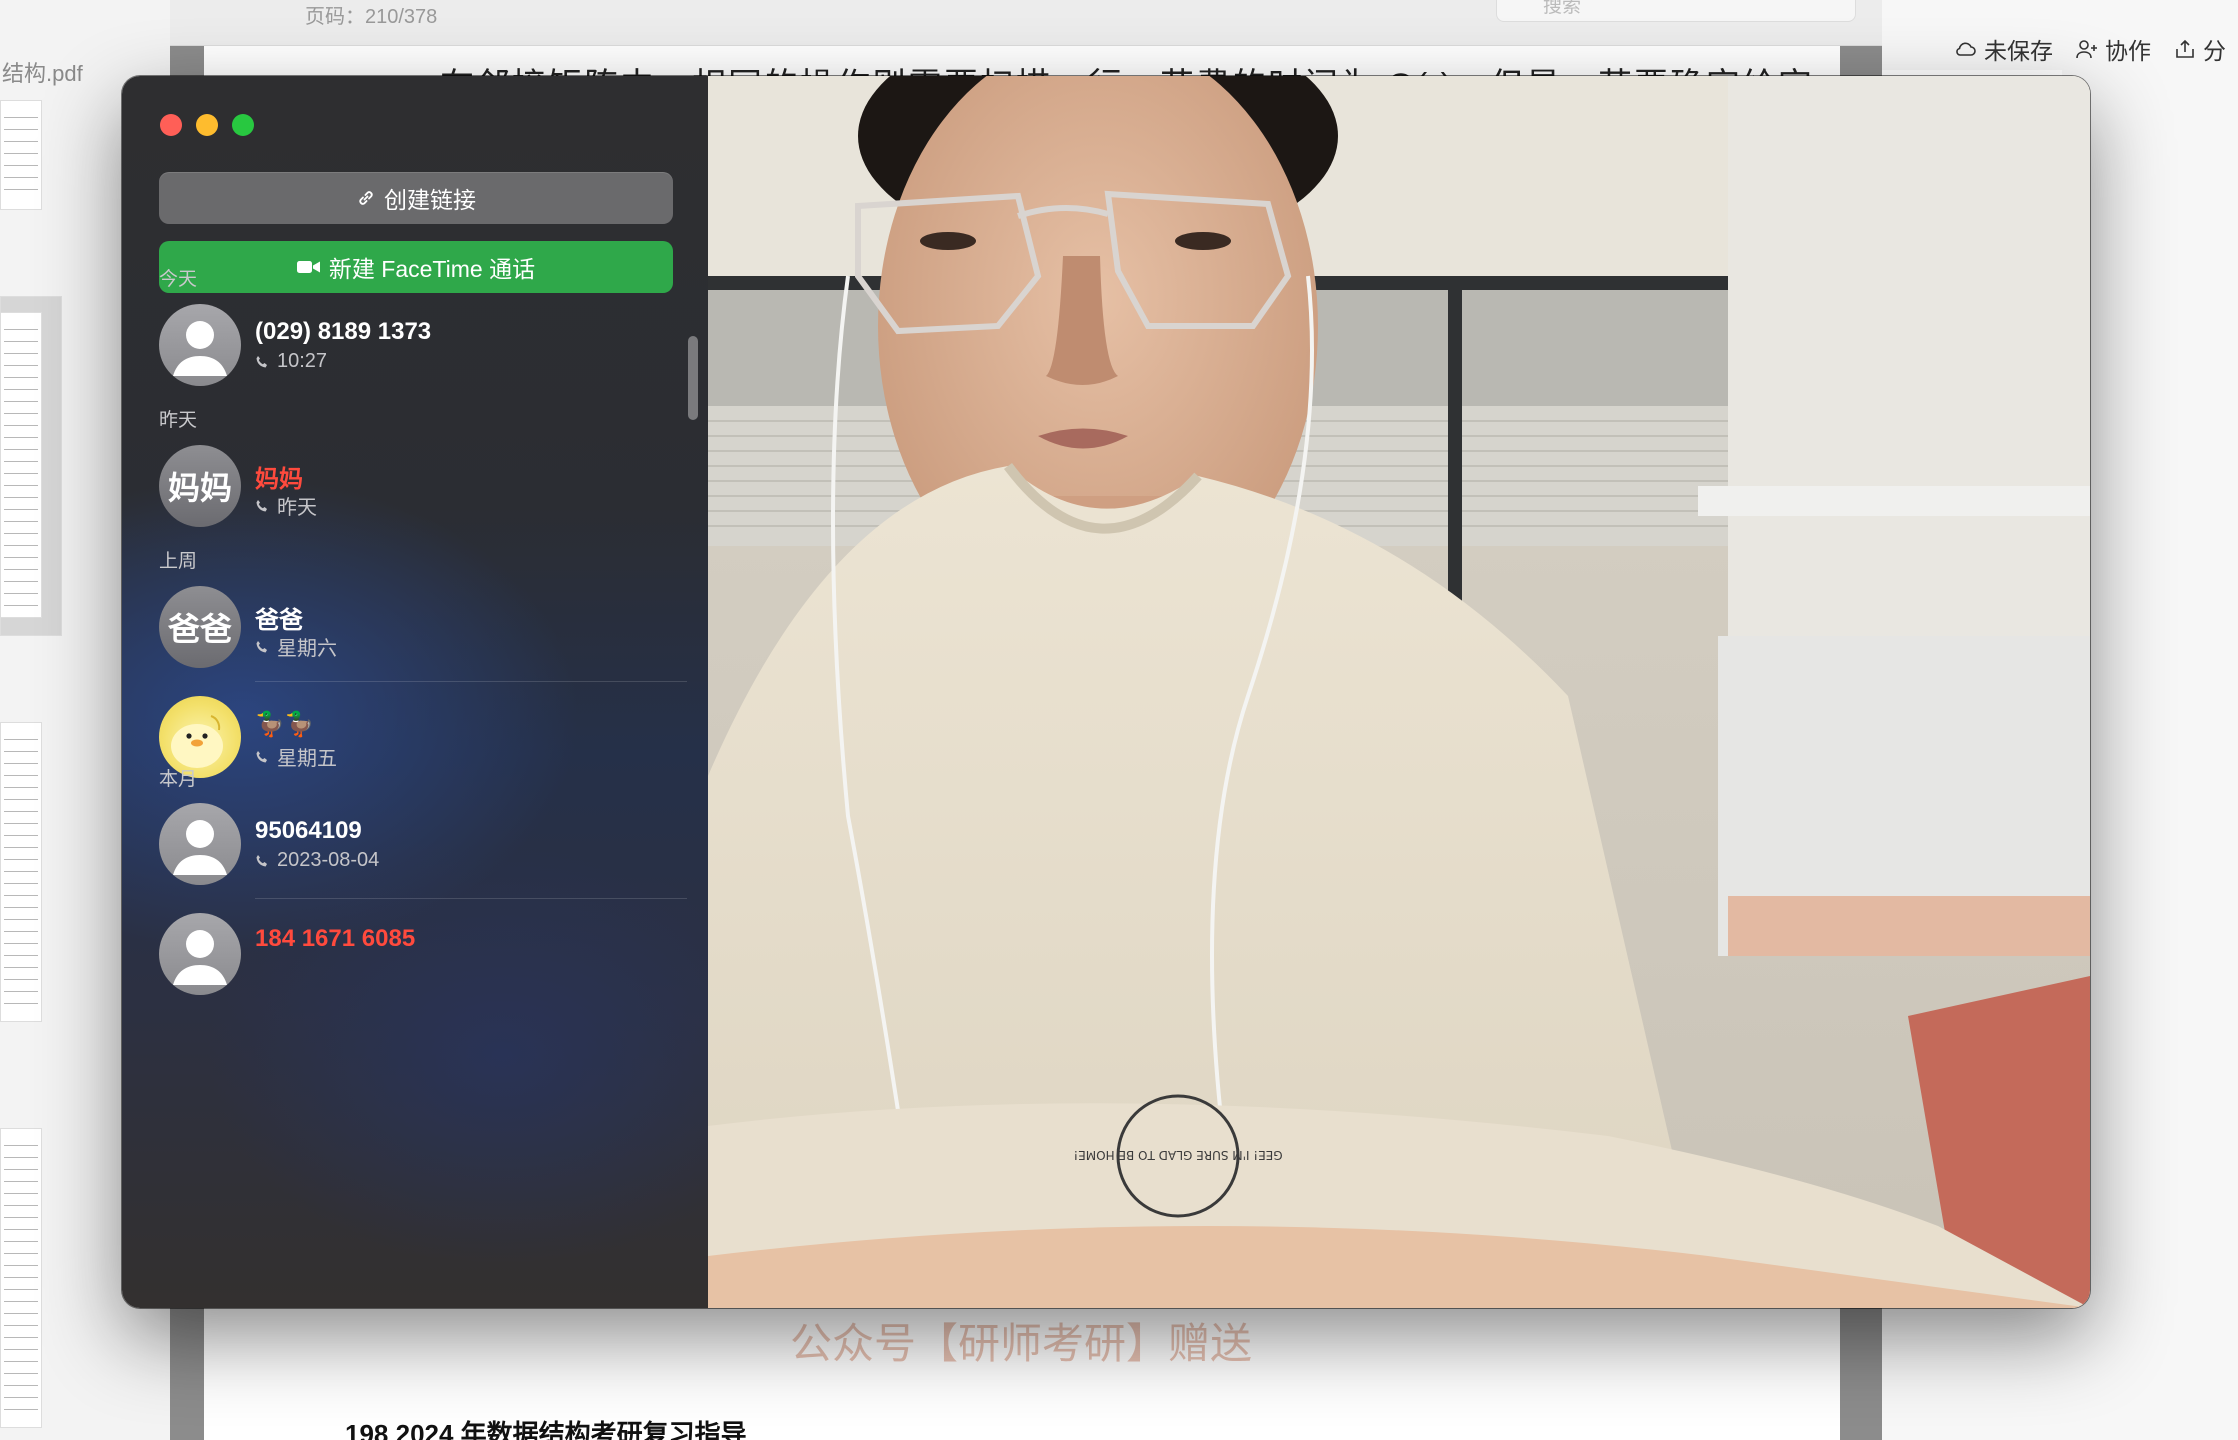 The width and height of the screenshot is (2238, 1440). What do you see at coordinates (317, 860) in the screenshot?
I see `call-detail: 2023-08-04` at bounding box center [317, 860].